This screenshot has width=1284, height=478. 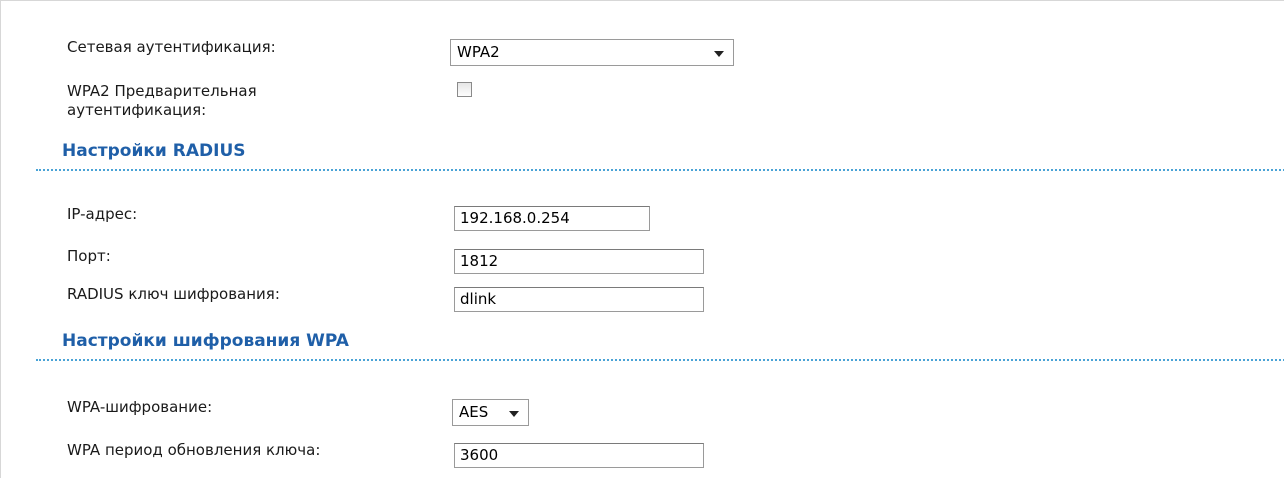 I want to click on radius-port-input: 1812, so click(x=579, y=261).